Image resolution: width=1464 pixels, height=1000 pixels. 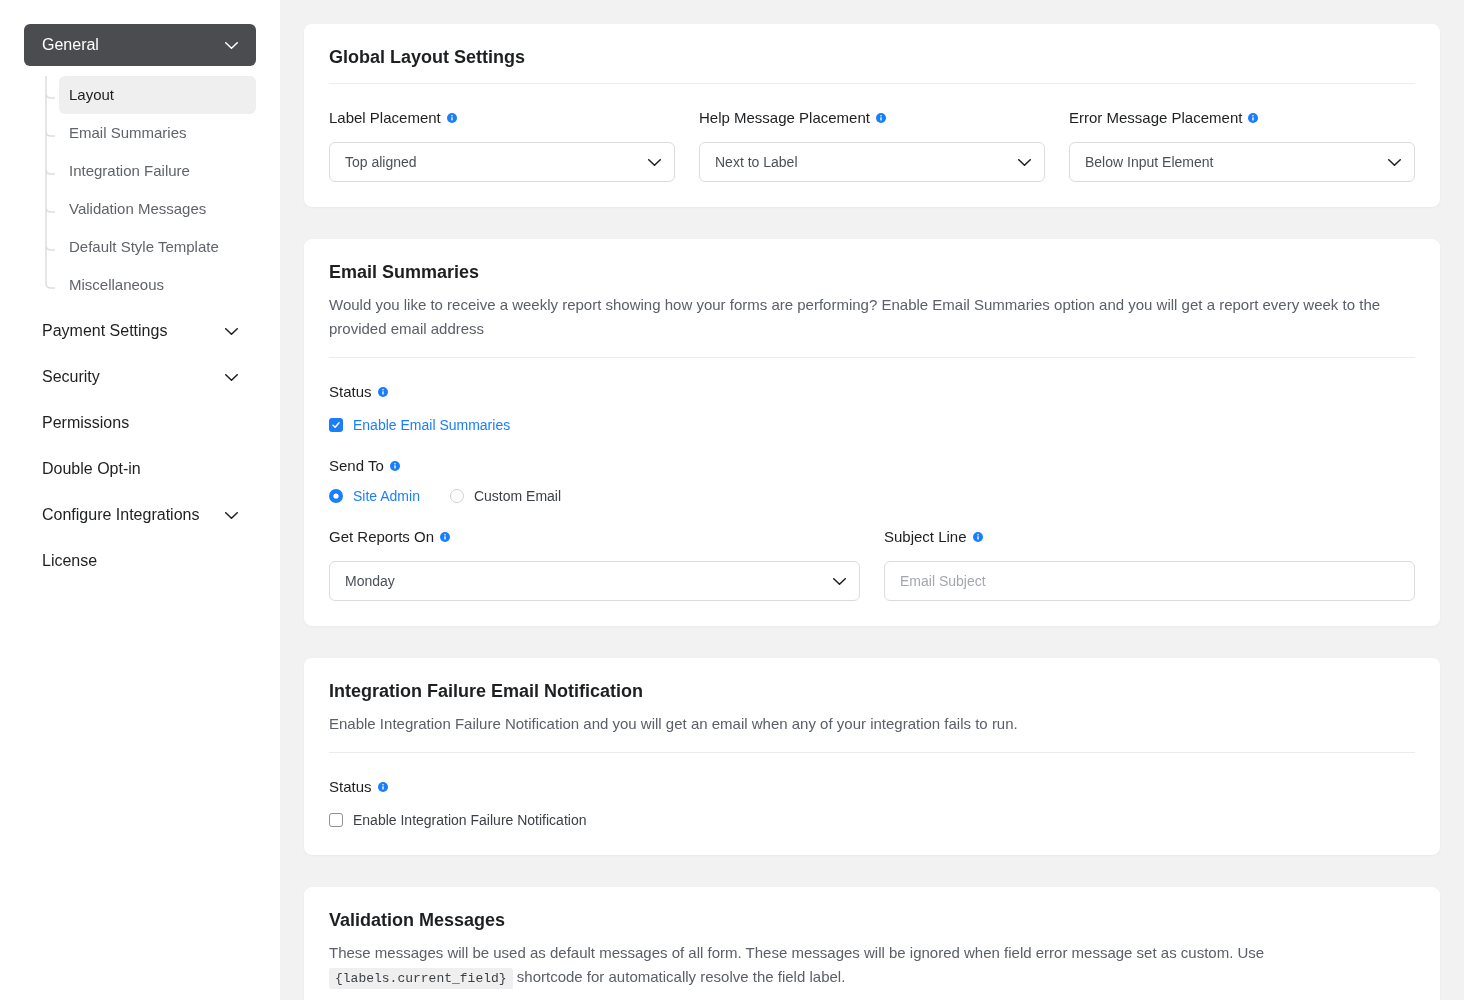 I want to click on nav-subitem: Miscellaneous, so click(x=157, y=285).